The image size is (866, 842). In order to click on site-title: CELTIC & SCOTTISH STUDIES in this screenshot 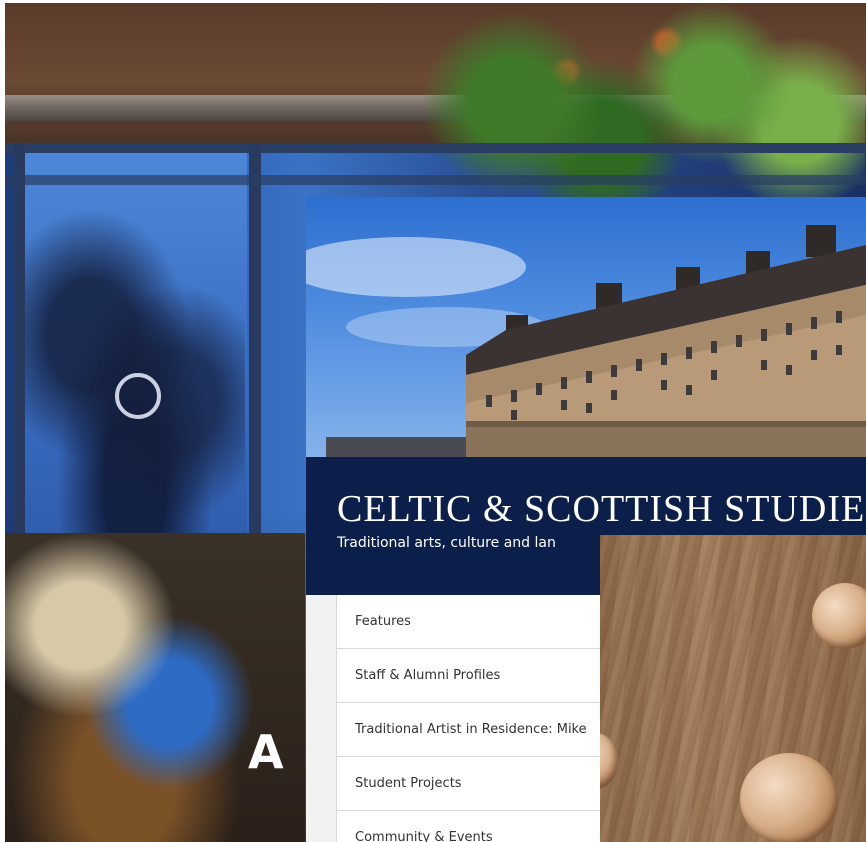, I will do `click(601, 509)`.